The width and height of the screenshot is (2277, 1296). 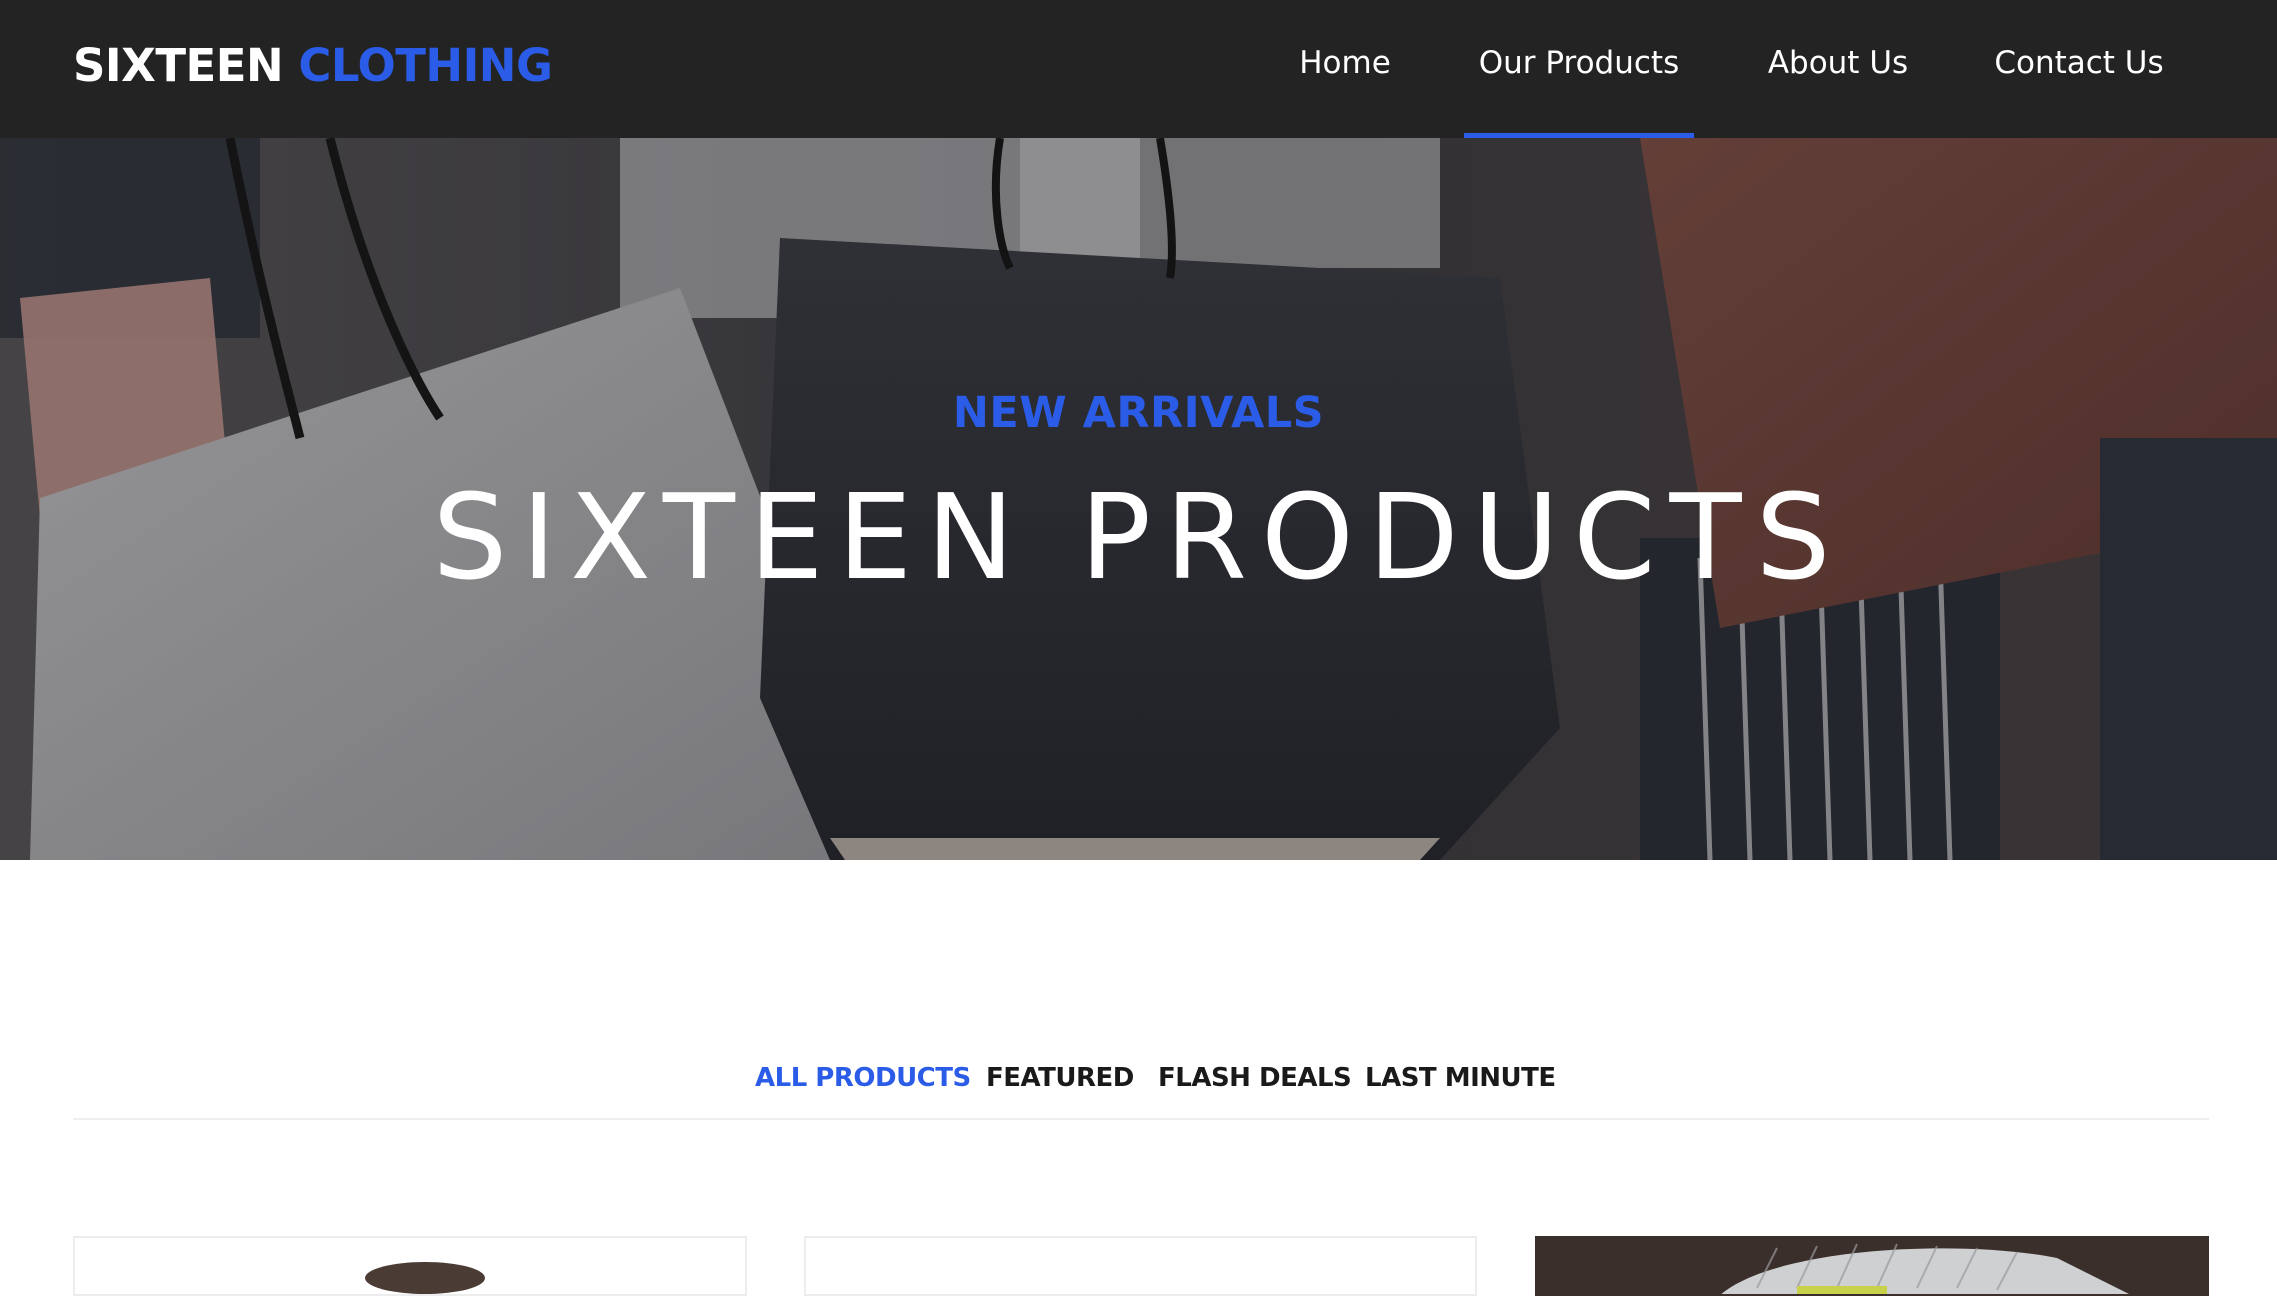 What do you see at coordinates (1141, 1119) in the screenshot?
I see `filters-divider` at bounding box center [1141, 1119].